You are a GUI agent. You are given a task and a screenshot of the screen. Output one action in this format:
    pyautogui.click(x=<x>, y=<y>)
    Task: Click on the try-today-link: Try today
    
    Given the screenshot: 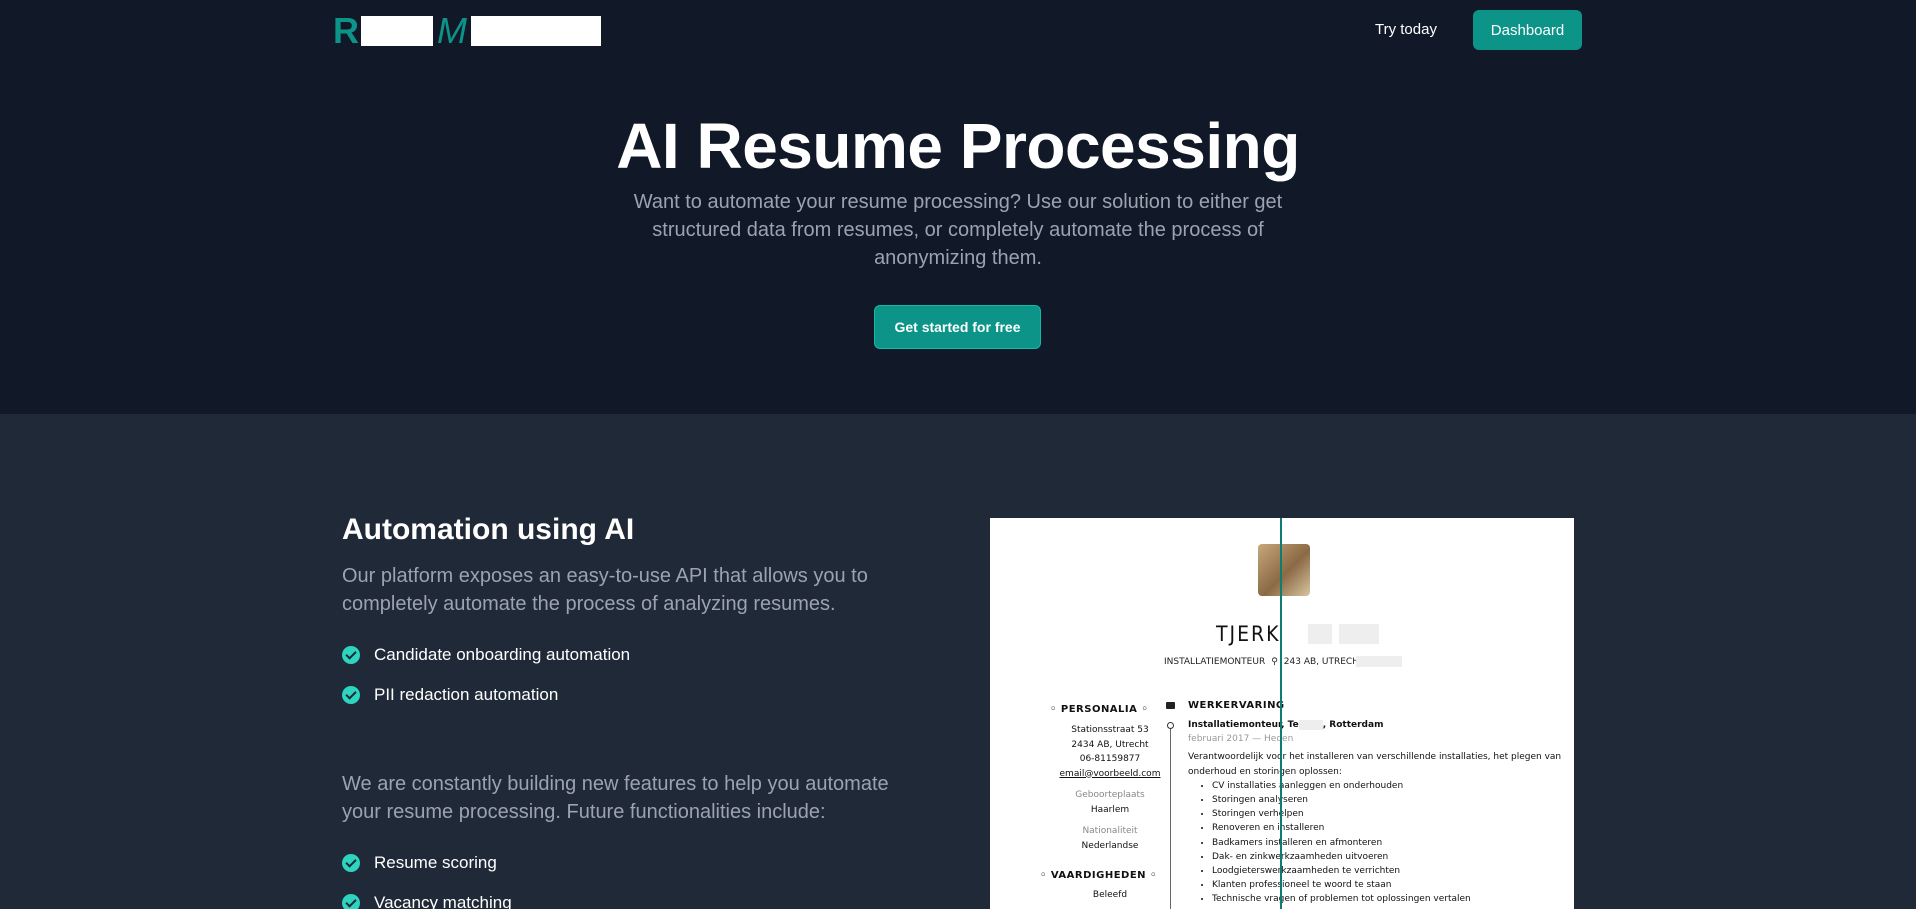 What is the action you would take?
    pyautogui.click(x=1406, y=30)
    